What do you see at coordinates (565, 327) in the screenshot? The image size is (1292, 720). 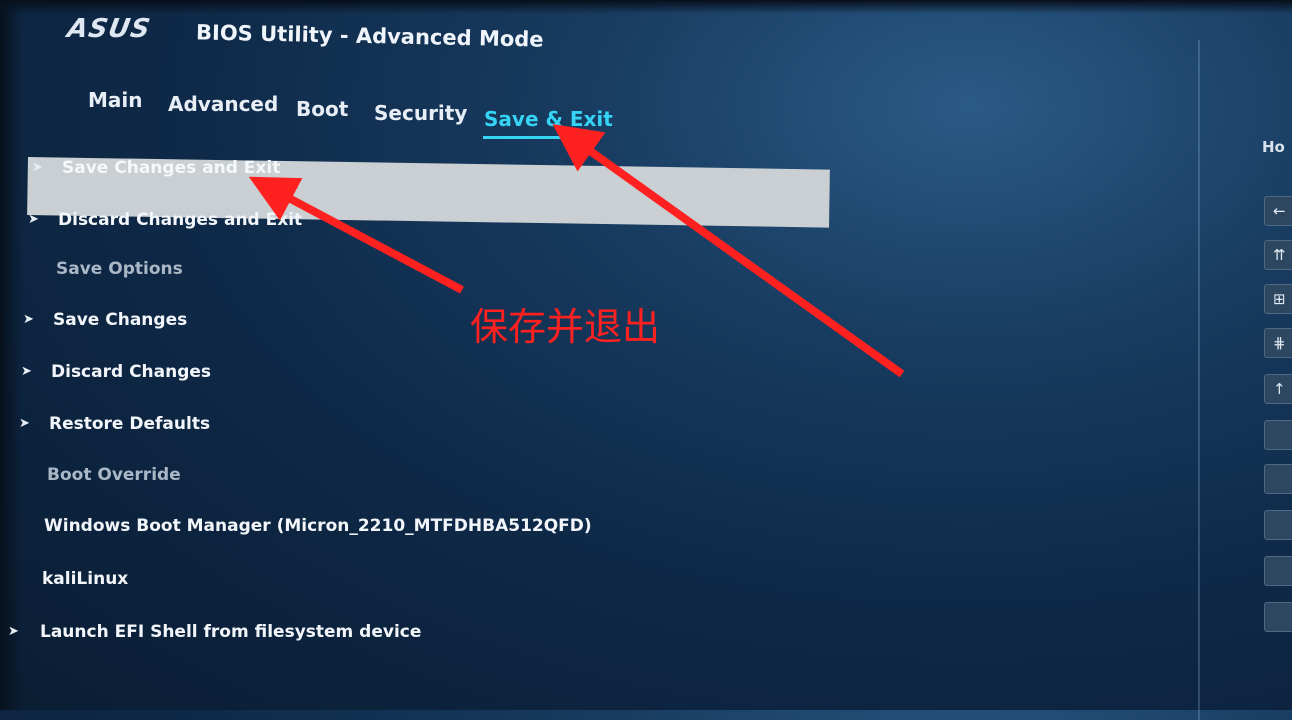 I see `annotation-label: 保存并退出` at bounding box center [565, 327].